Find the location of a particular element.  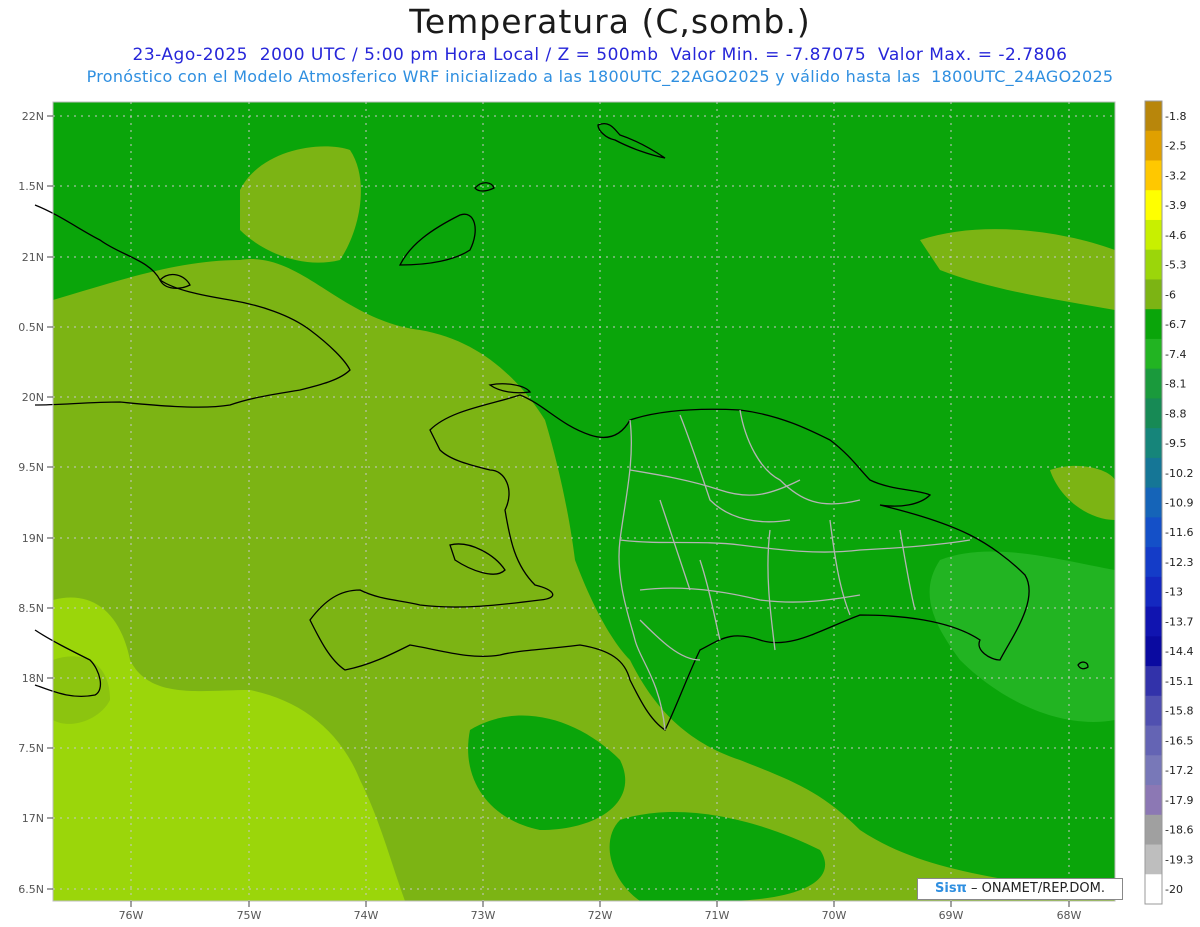

colorbar-label: -8.8 is located at coordinates (1175, 413).